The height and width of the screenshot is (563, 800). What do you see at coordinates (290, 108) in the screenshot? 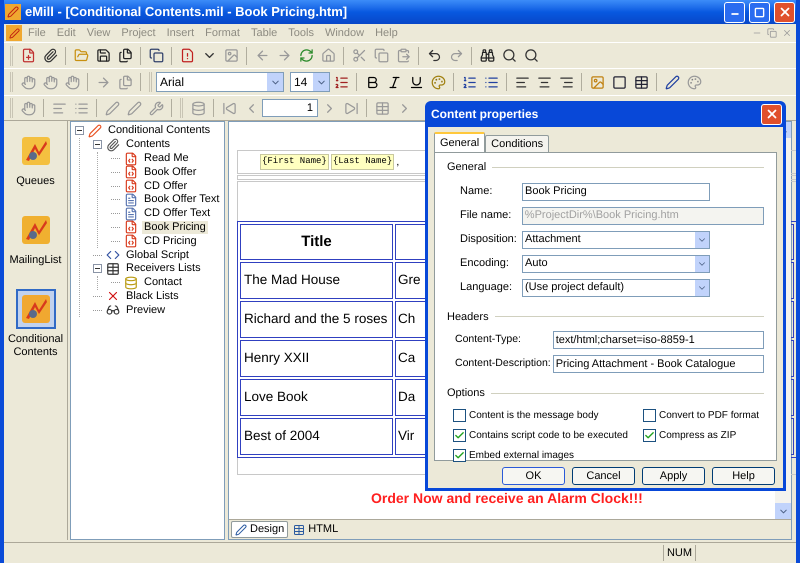
I see `page-field: 1` at bounding box center [290, 108].